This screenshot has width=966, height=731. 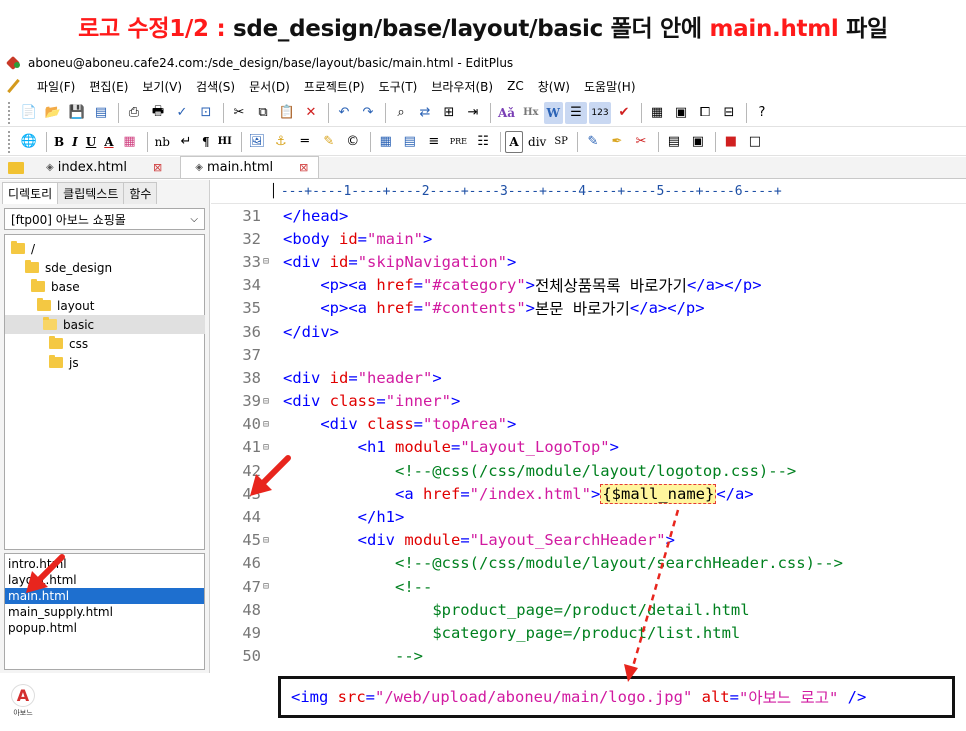 I want to click on menu-edit: 편집(E), so click(x=108, y=86).